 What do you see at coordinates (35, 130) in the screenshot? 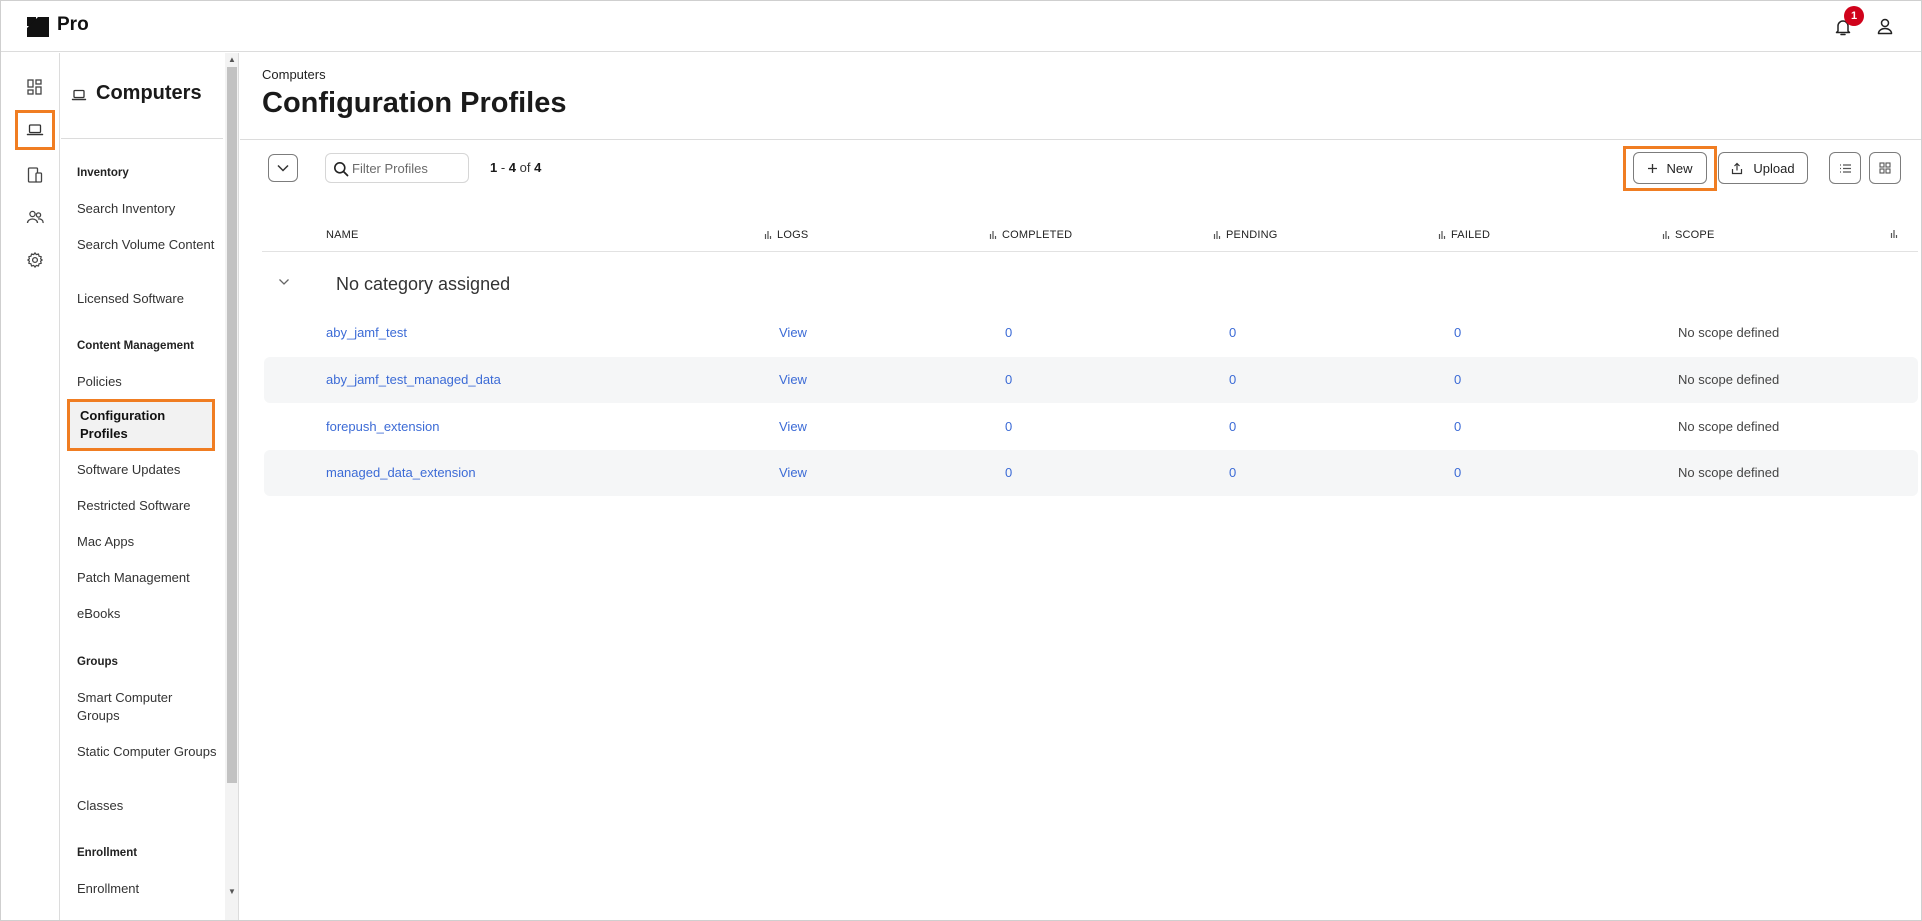
I see `rail-computers` at bounding box center [35, 130].